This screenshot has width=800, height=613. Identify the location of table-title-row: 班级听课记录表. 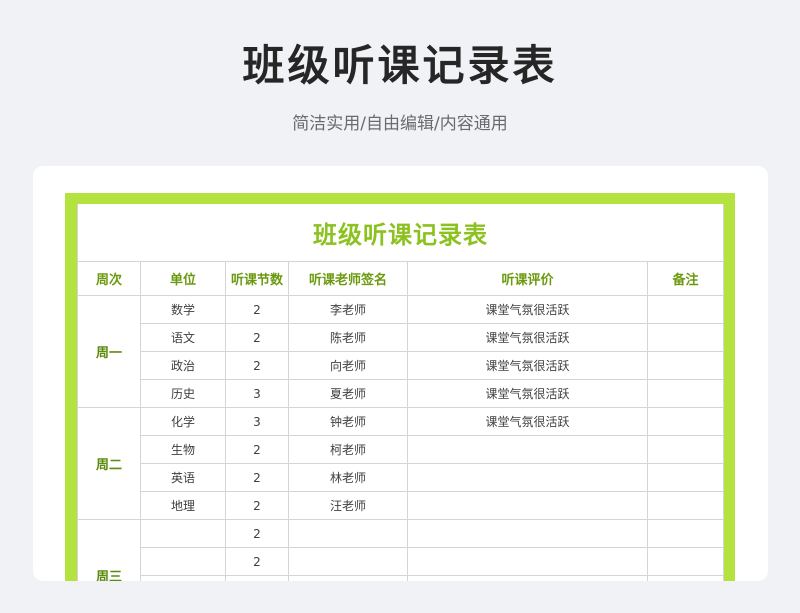
(400, 233).